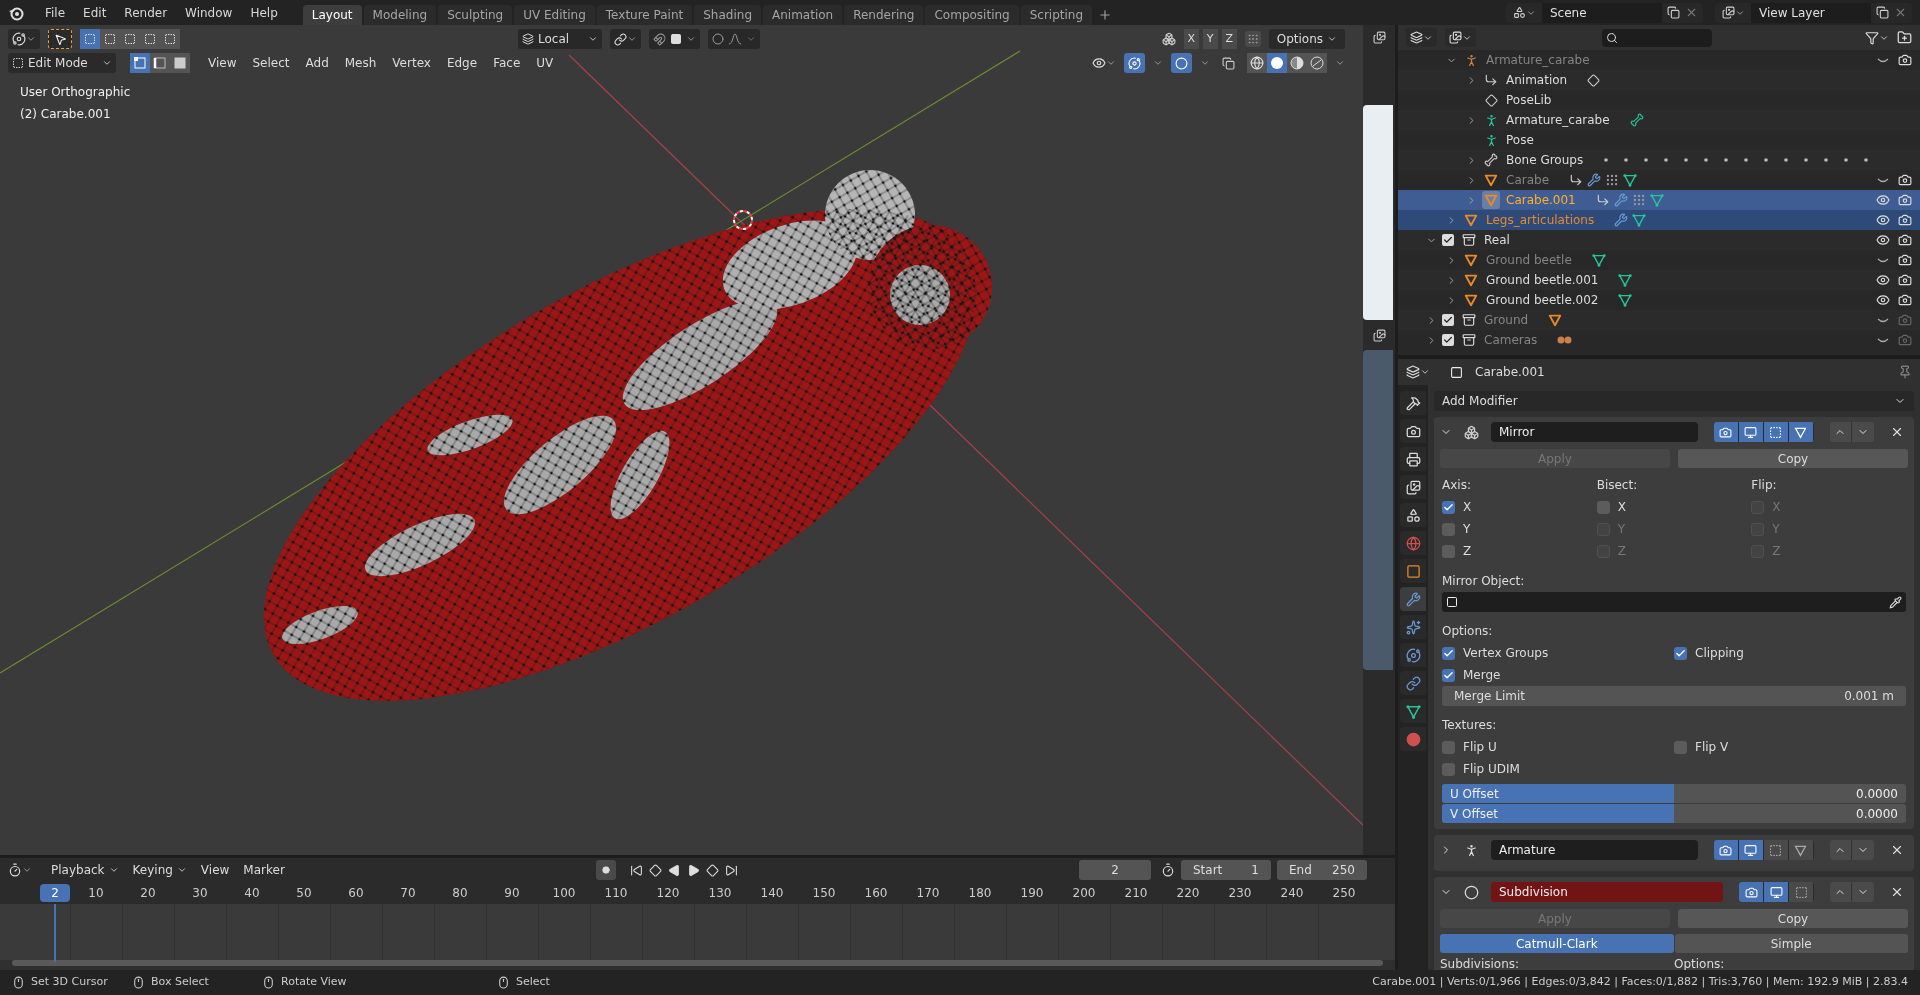 This screenshot has height=995, width=1920. What do you see at coordinates (1712, 747) in the screenshot?
I see `checkbox-label: Flip V` at bounding box center [1712, 747].